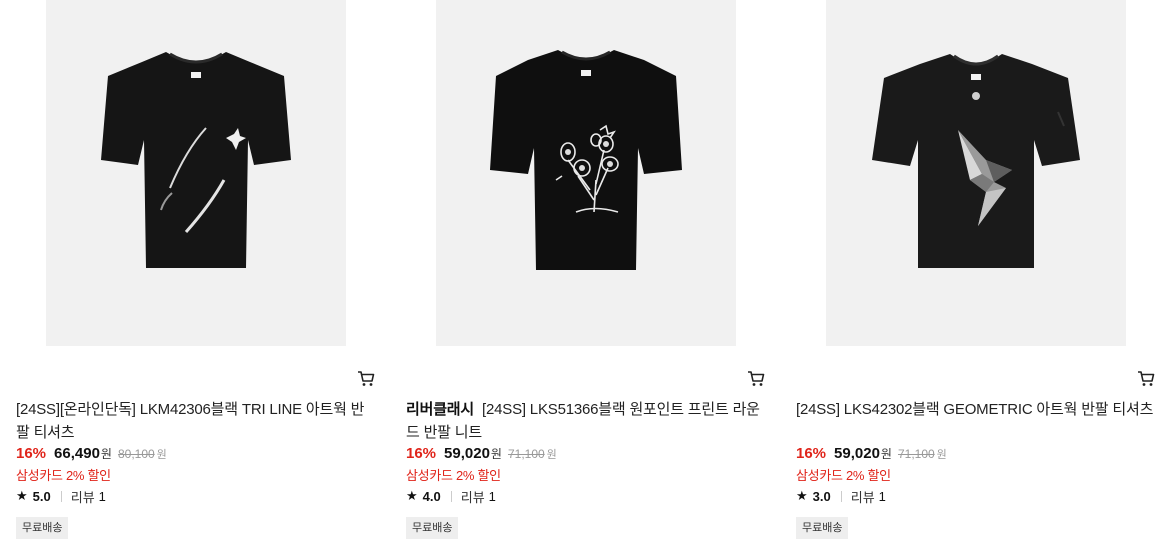 This screenshot has height=544, width=1170. I want to click on product-title: [24SS] LKS42302블랙 GEOMETRIC 아트웍 반팔 티셔츠, so click(974, 409).